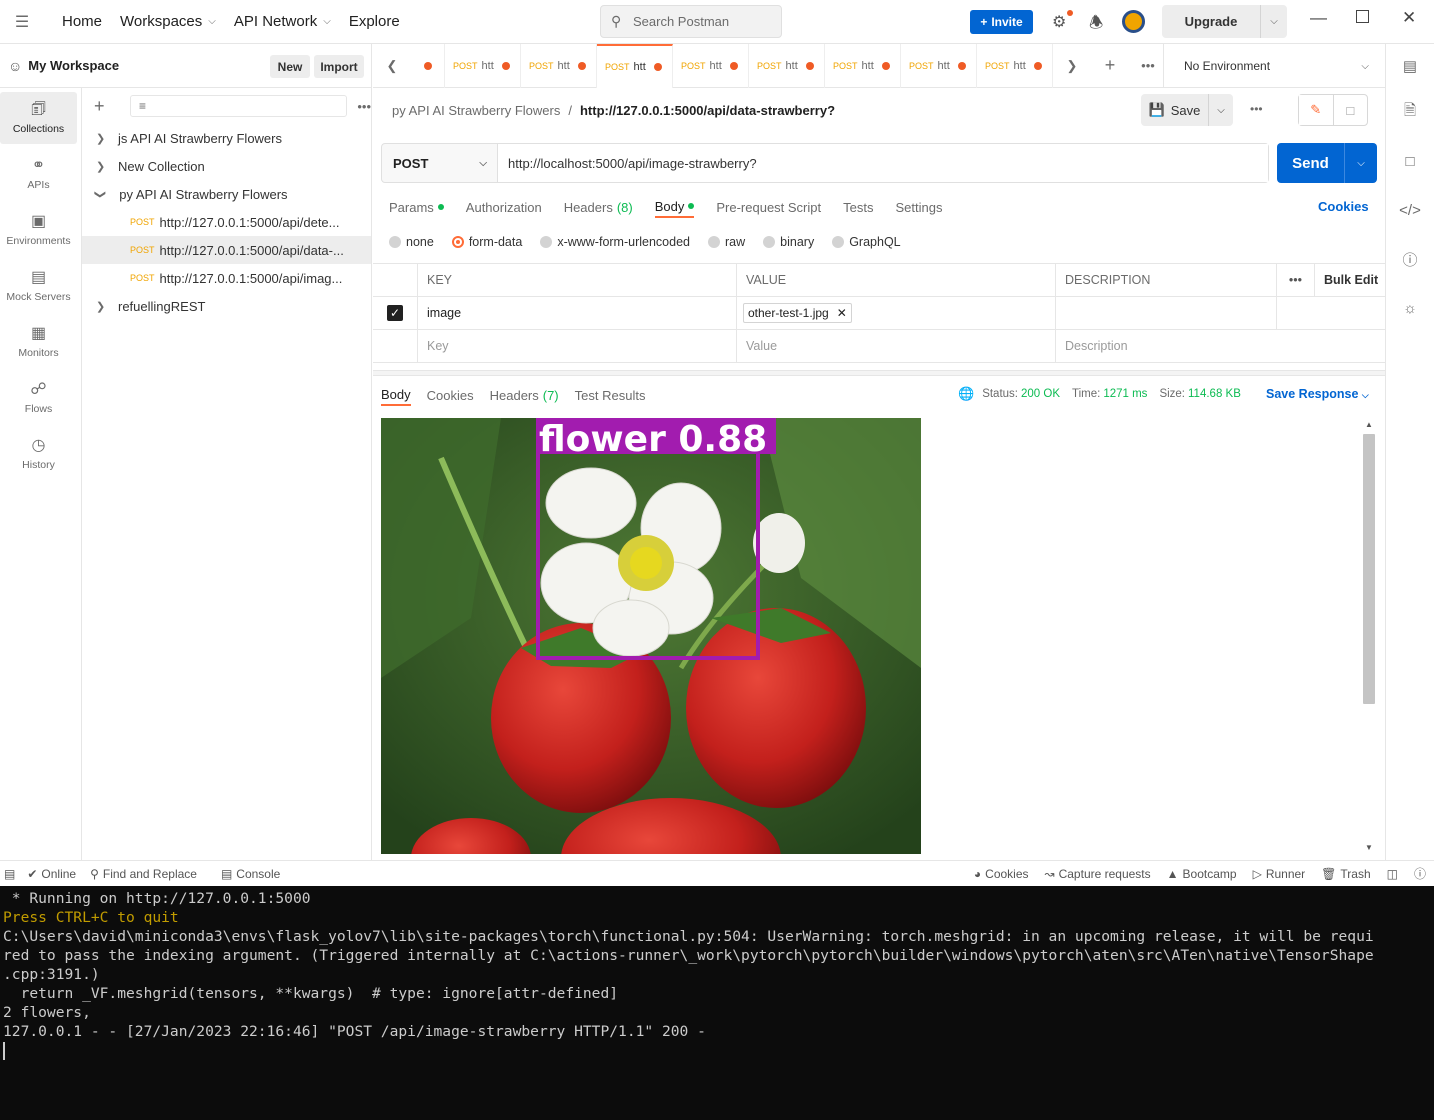 The width and height of the screenshot is (1434, 1120). What do you see at coordinates (411, 242) in the screenshot?
I see `radio-none: none` at bounding box center [411, 242].